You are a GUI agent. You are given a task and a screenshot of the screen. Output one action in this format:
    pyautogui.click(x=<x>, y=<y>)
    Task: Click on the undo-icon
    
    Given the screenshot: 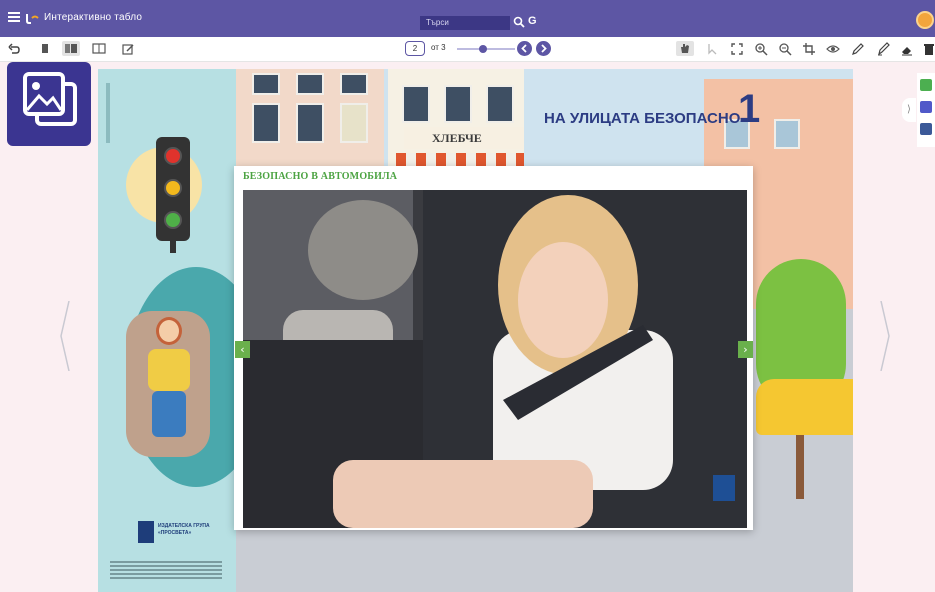 What is the action you would take?
    pyautogui.click(x=14, y=49)
    